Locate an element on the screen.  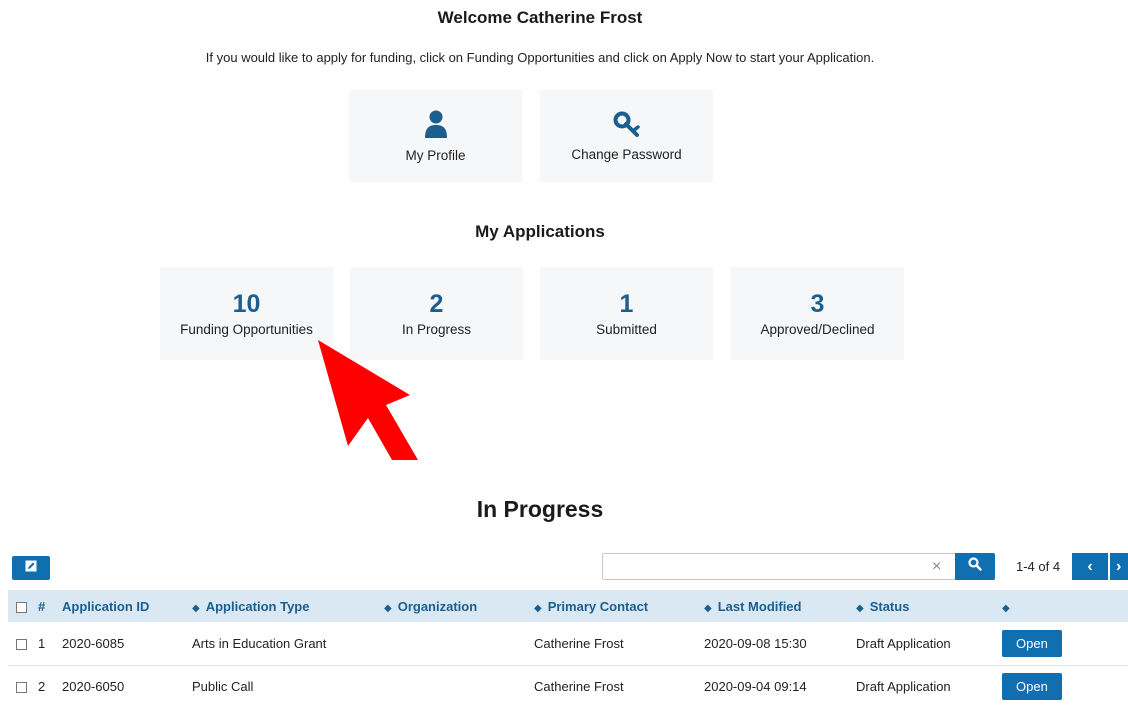
application-type: Public Call is located at coordinates (284, 685).